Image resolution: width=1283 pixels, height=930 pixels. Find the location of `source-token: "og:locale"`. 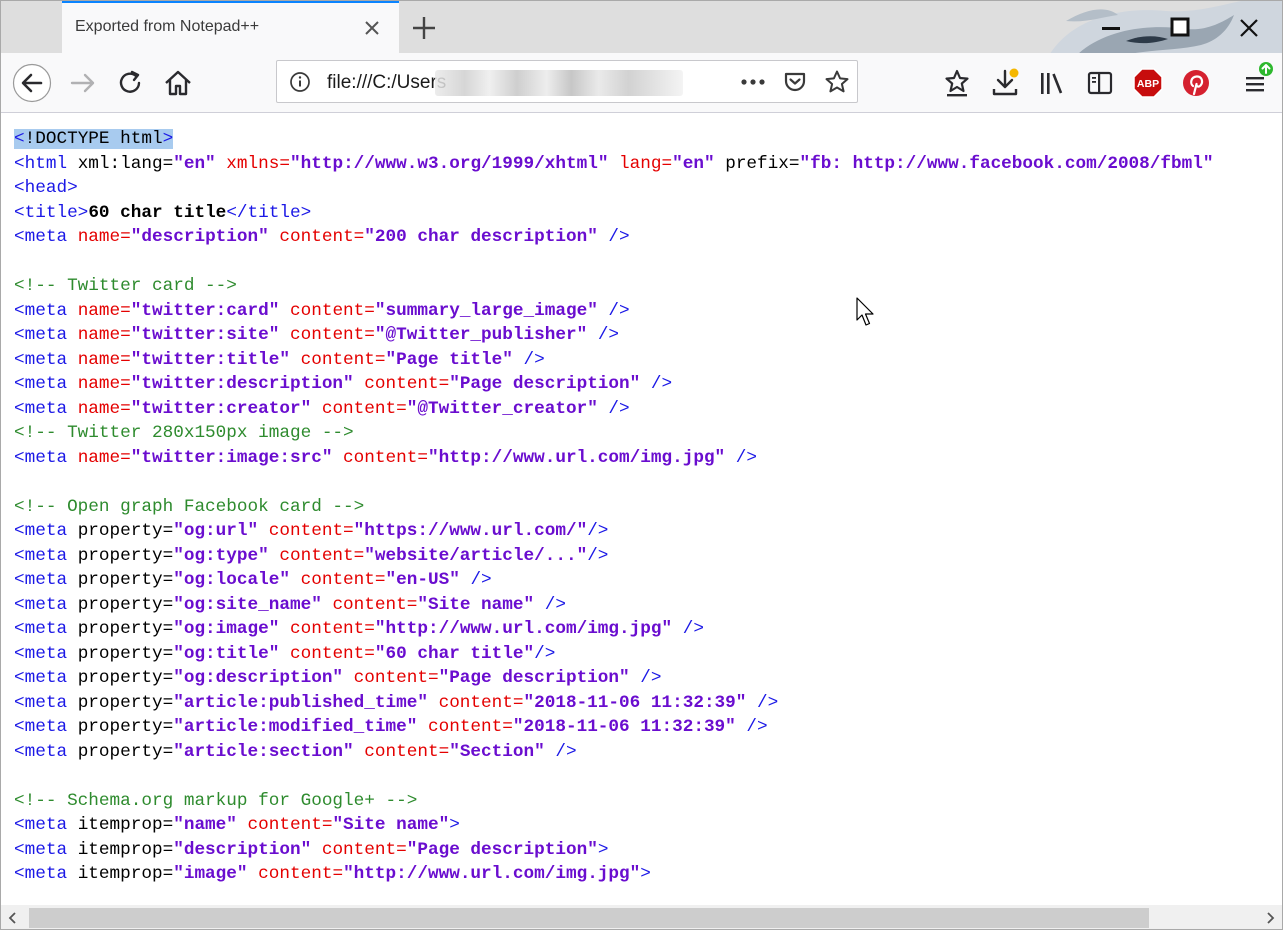

source-token: "og:locale" is located at coordinates (231, 580).